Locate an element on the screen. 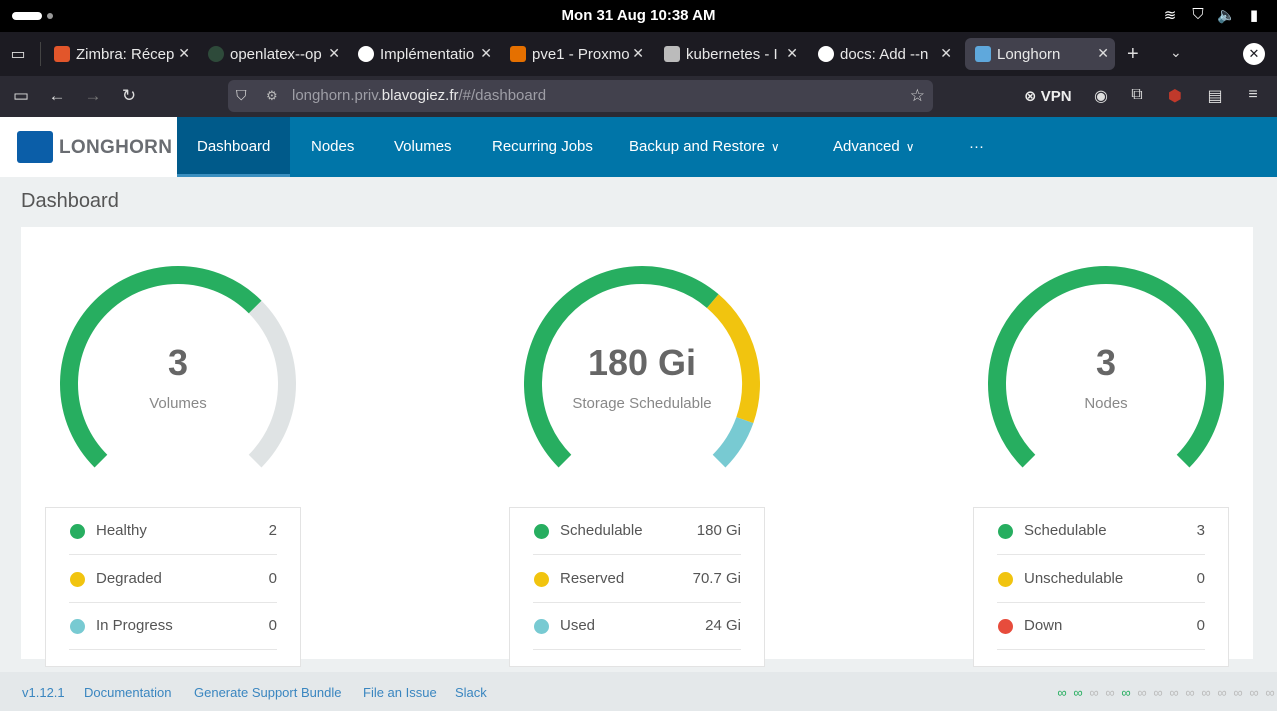 The height and width of the screenshot is (711, 1277). tab-label: openlatex--op is located at coordinates (276, 54).